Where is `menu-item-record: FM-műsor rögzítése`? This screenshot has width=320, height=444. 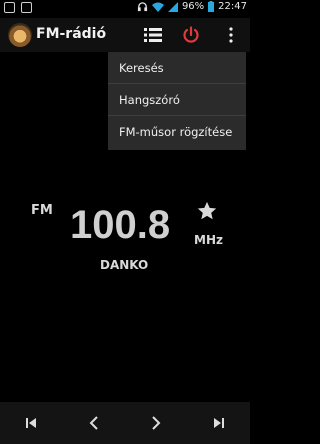
menu-item-record: FM-műsor rögzítése is located at coordinates (177, 132).